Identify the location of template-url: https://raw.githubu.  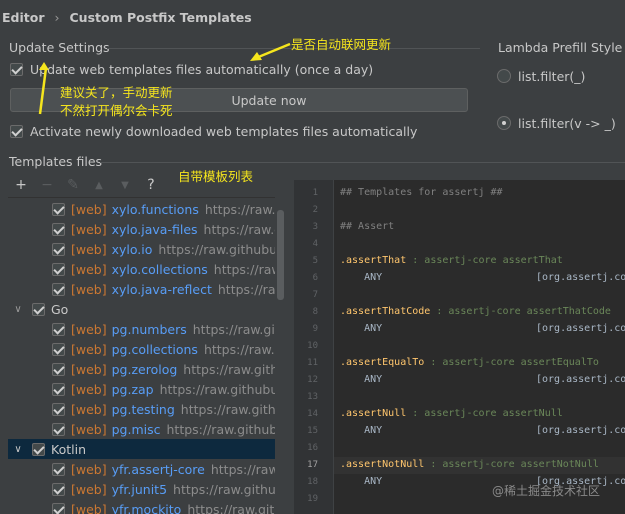
(244, 229).